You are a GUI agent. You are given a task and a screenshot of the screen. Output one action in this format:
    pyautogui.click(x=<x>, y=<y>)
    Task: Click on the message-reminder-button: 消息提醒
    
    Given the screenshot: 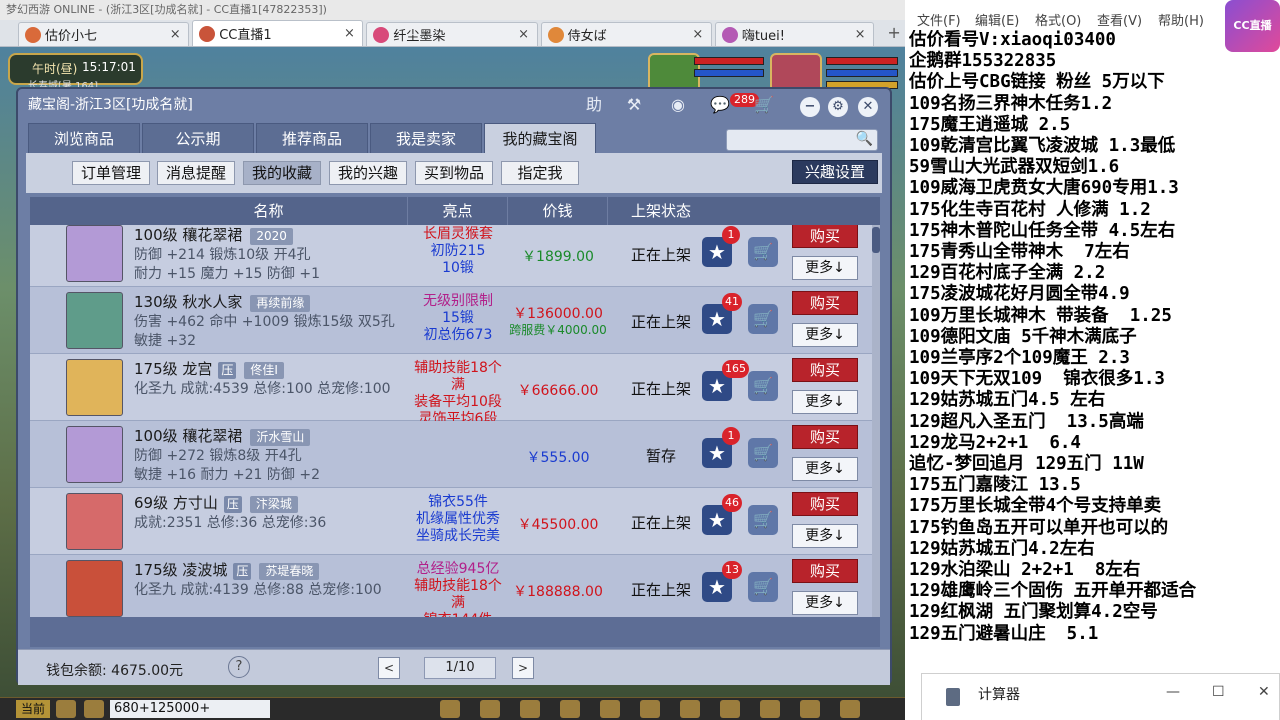 What is the action you would take?
    pyautogui.click(x=196, y=173)
    